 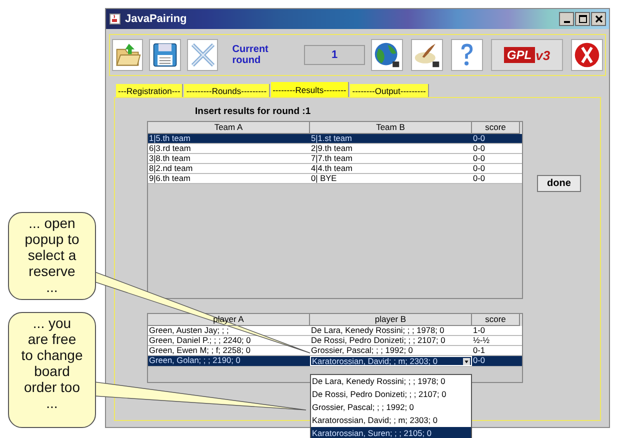 I want to click on table-row: 6|3.rd team 2|9.th team 0-0, so click(x=335, y=149).